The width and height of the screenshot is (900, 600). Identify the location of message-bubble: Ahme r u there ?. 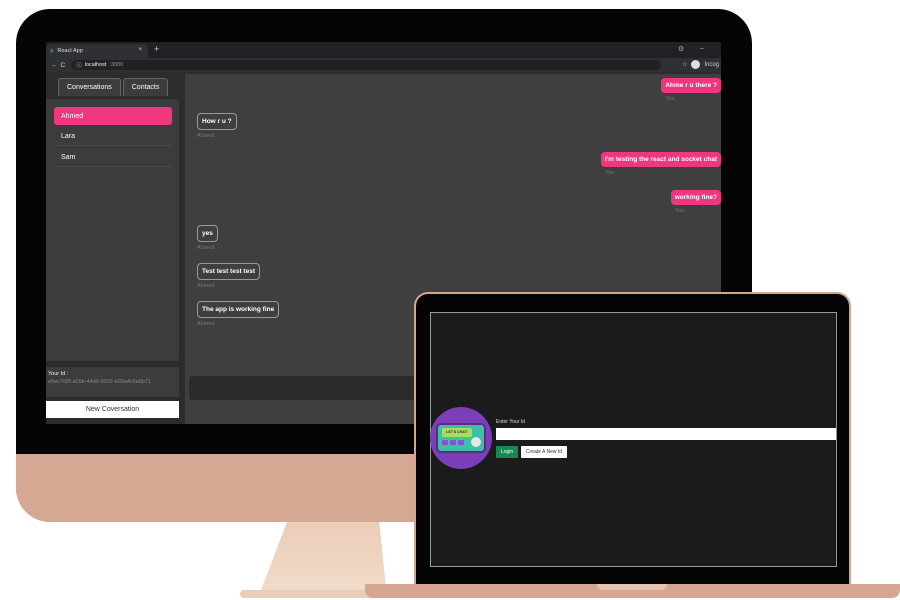
(691, 85).